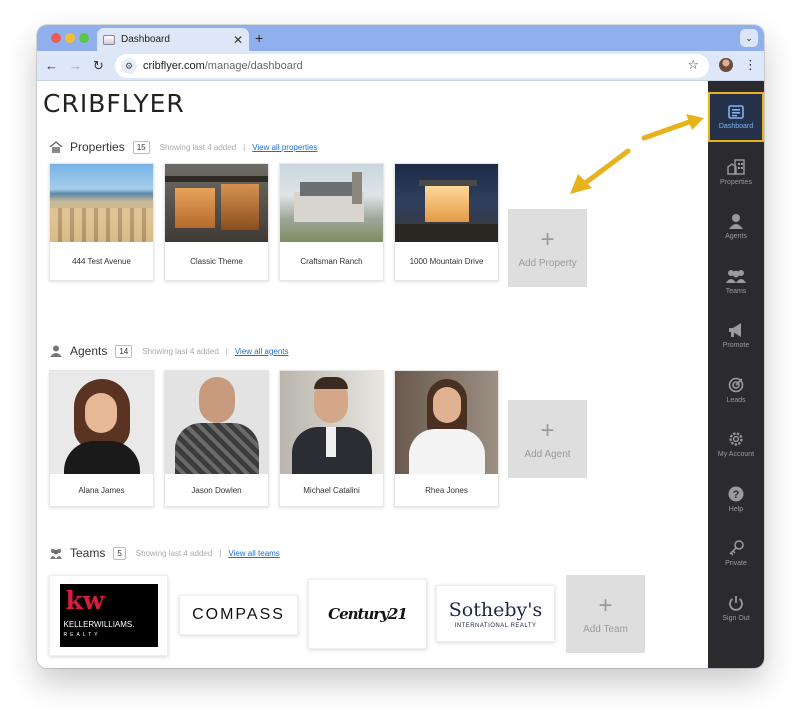 This screenshot has width=800, height=717. What do you see at coordinates (736, 547) in the screenshot?
I see `key-icon` at bounding box center [736, 547].